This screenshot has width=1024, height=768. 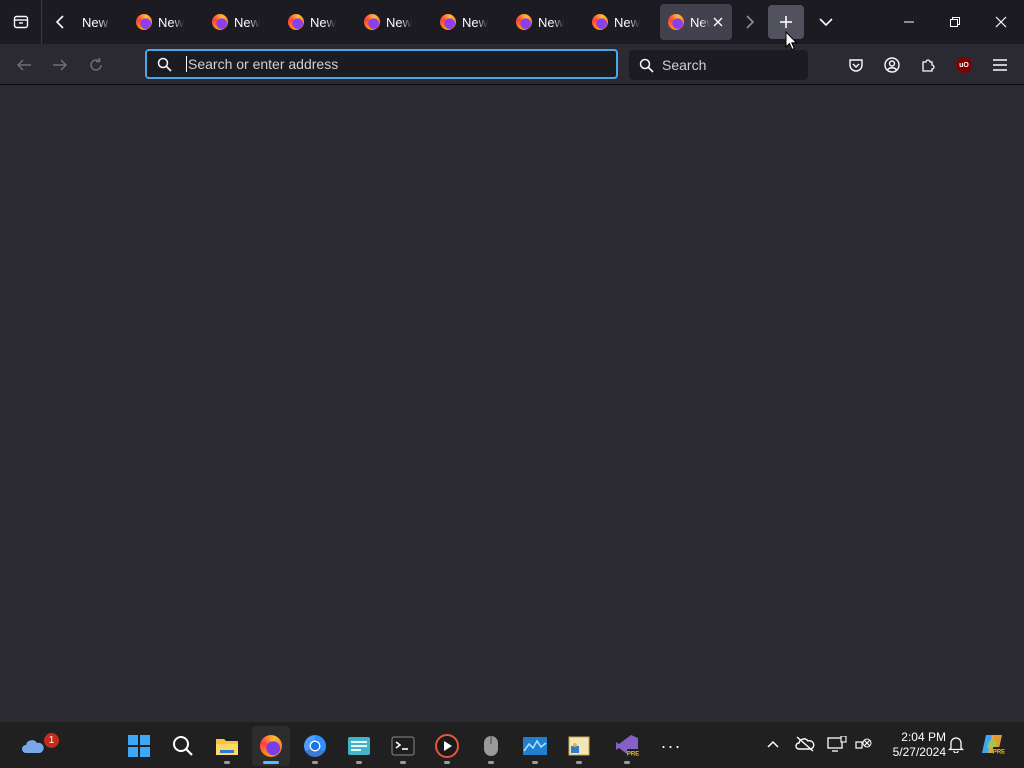 I want to click on search-input, so click(x=732, y=65).